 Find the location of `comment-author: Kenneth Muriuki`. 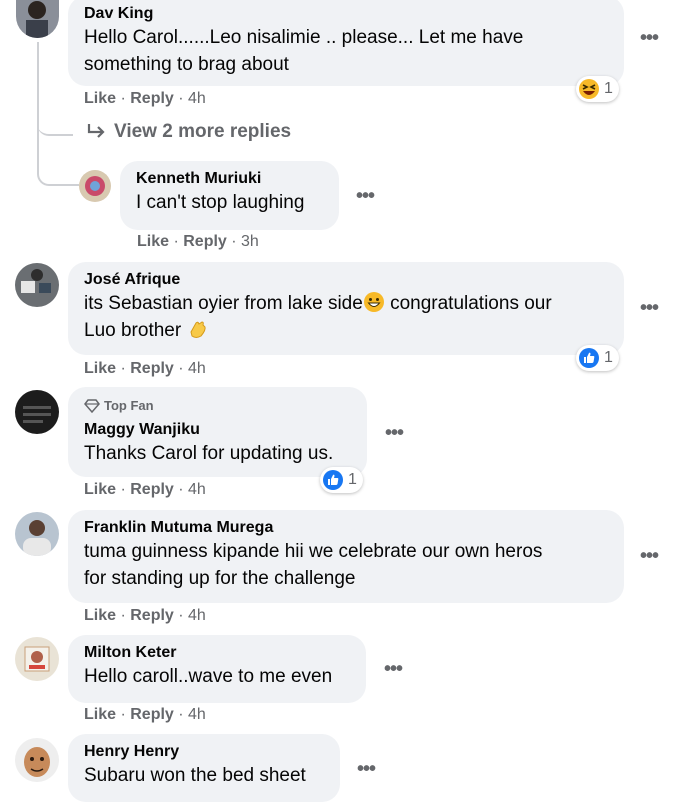

comment-author: Kenneth Muriuki is located at coordinates (231, 179).